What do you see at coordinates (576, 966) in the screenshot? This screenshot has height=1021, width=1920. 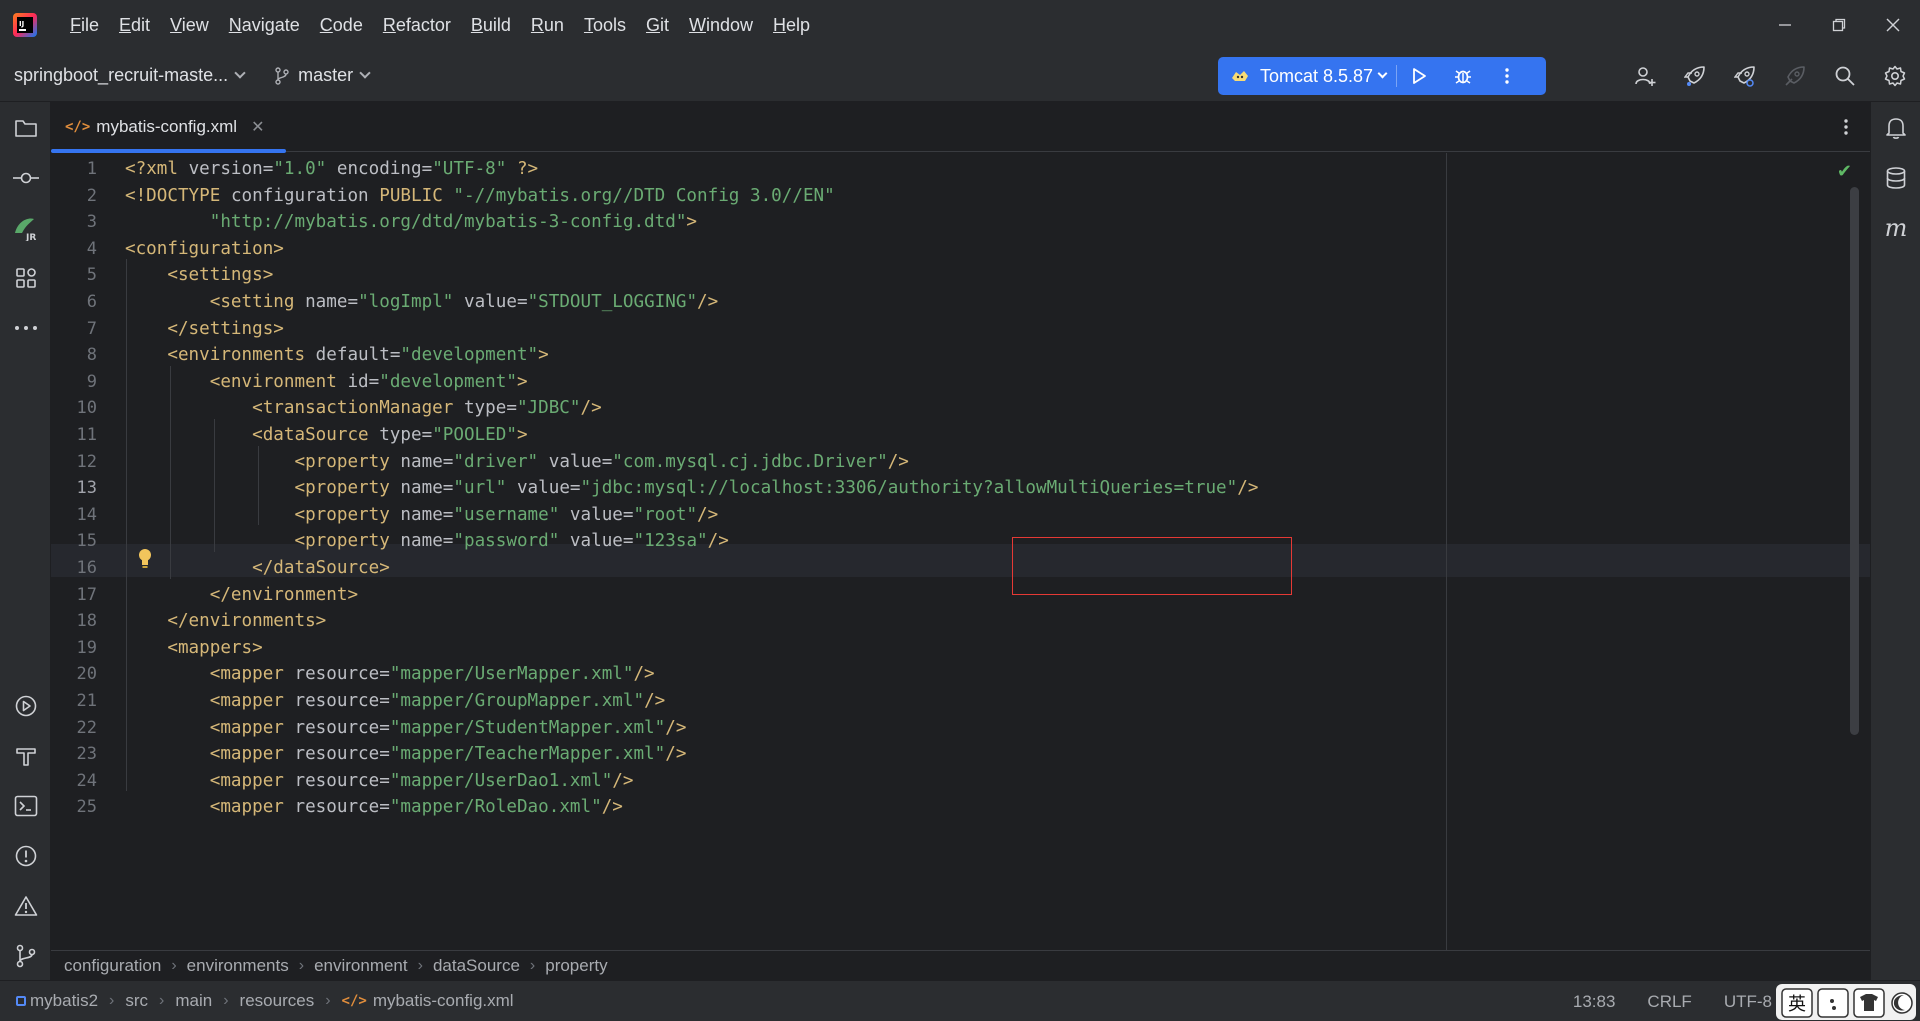 I see `breadcrumb-item: property` at bounding box center [576, 966].